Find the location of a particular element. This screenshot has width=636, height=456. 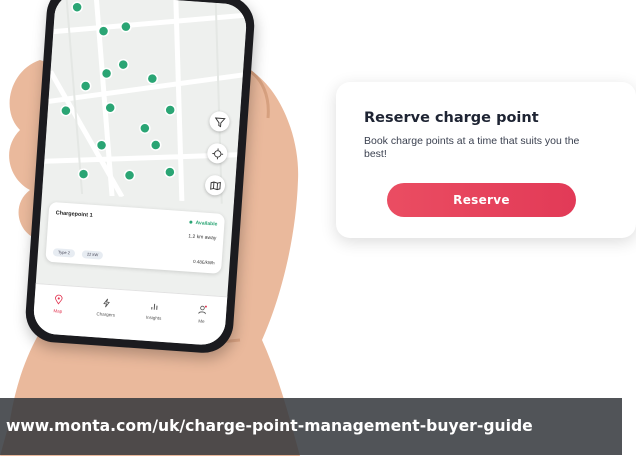

tab-label: Me is located at coordinates (201, 321).